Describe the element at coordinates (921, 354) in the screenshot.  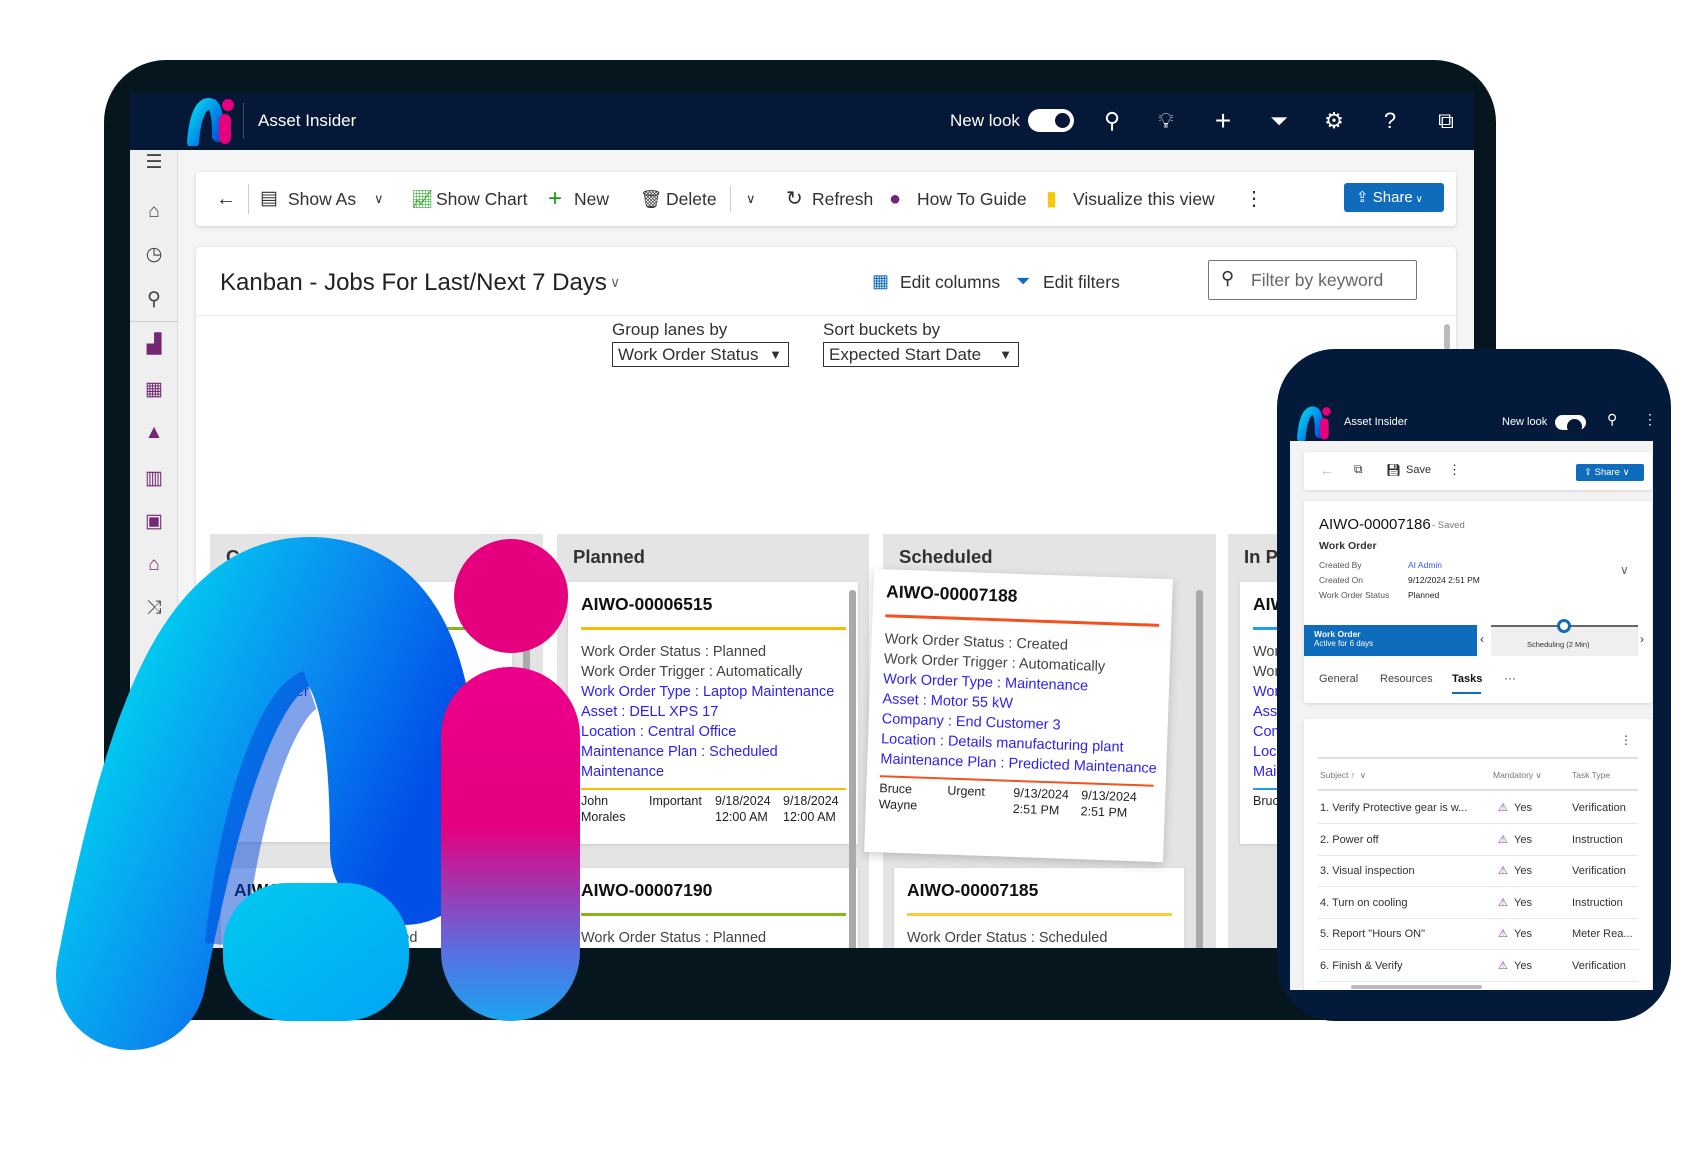
I see `sort-buckets-select: Expected Start Date ▼` at that location.